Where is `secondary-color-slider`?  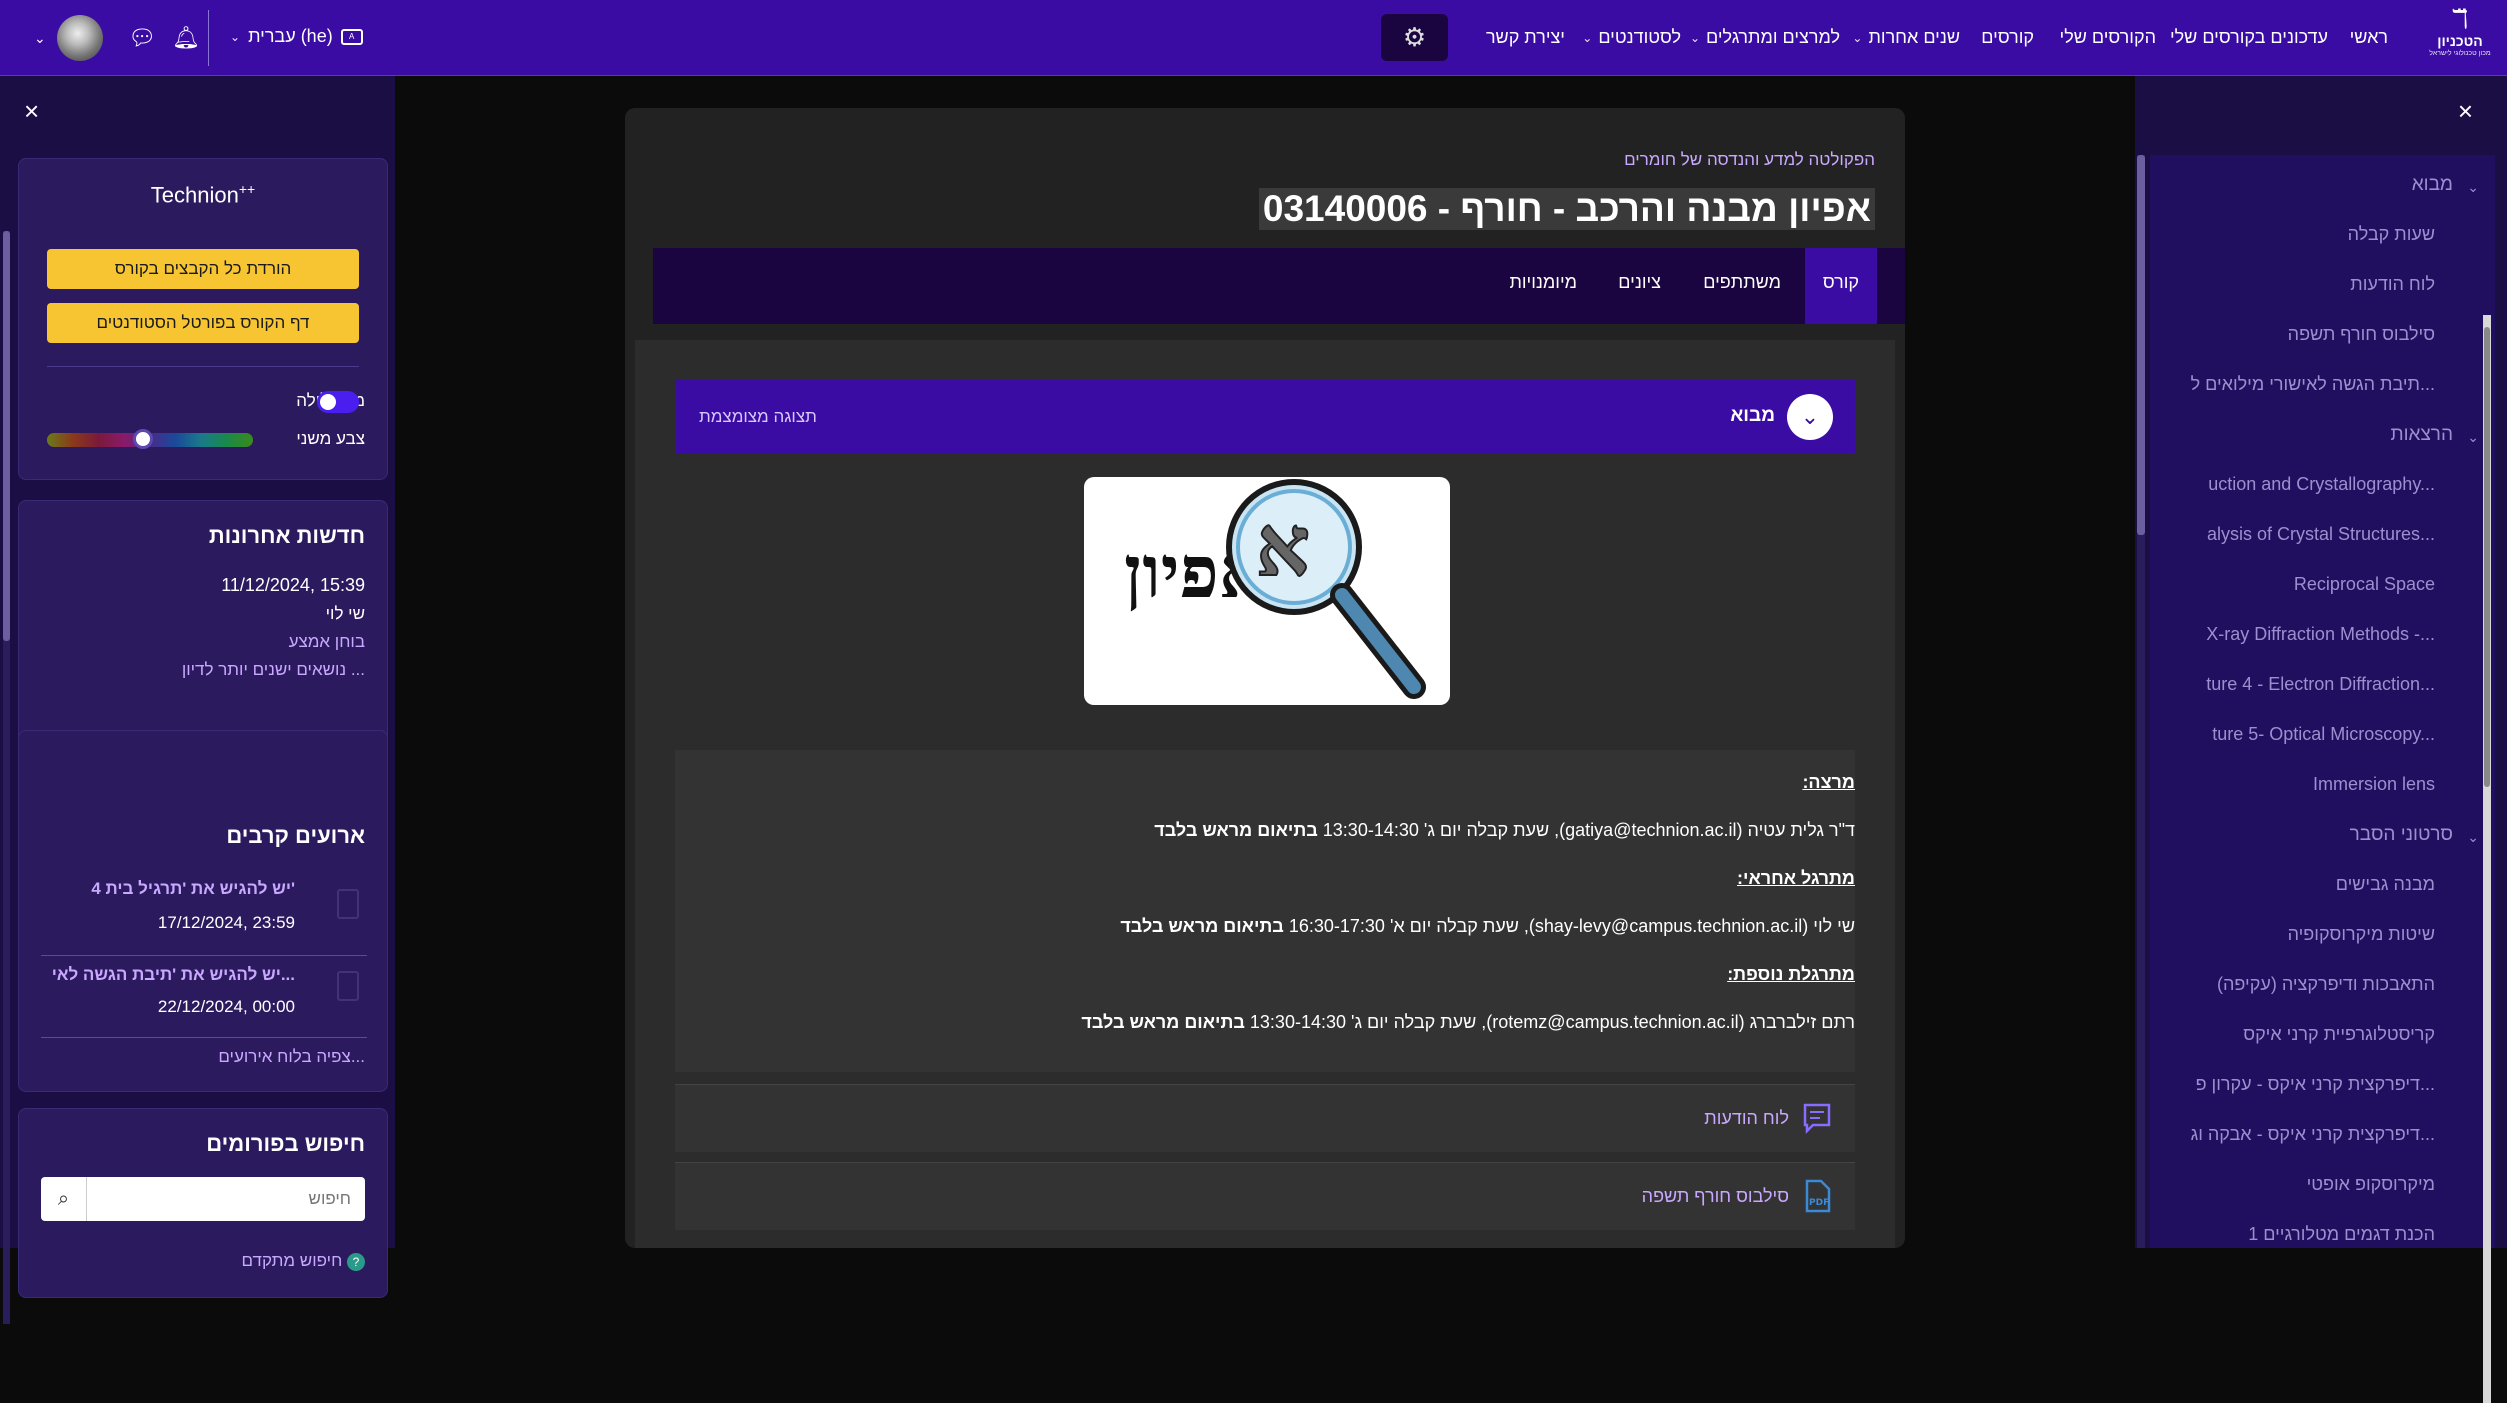 secondary-color-slider is located at coordinates (150, 439).